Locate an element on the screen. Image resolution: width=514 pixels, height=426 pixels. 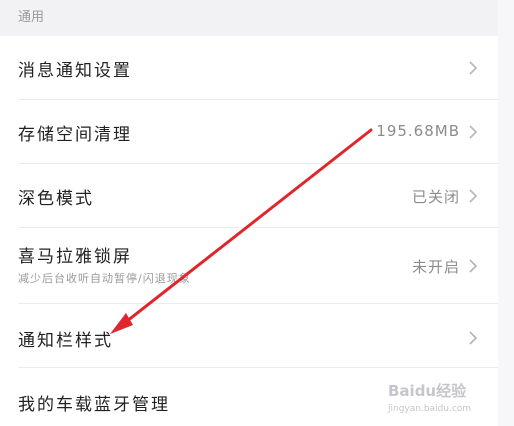
section-title: 通用 is located at coordinates (31, 17).